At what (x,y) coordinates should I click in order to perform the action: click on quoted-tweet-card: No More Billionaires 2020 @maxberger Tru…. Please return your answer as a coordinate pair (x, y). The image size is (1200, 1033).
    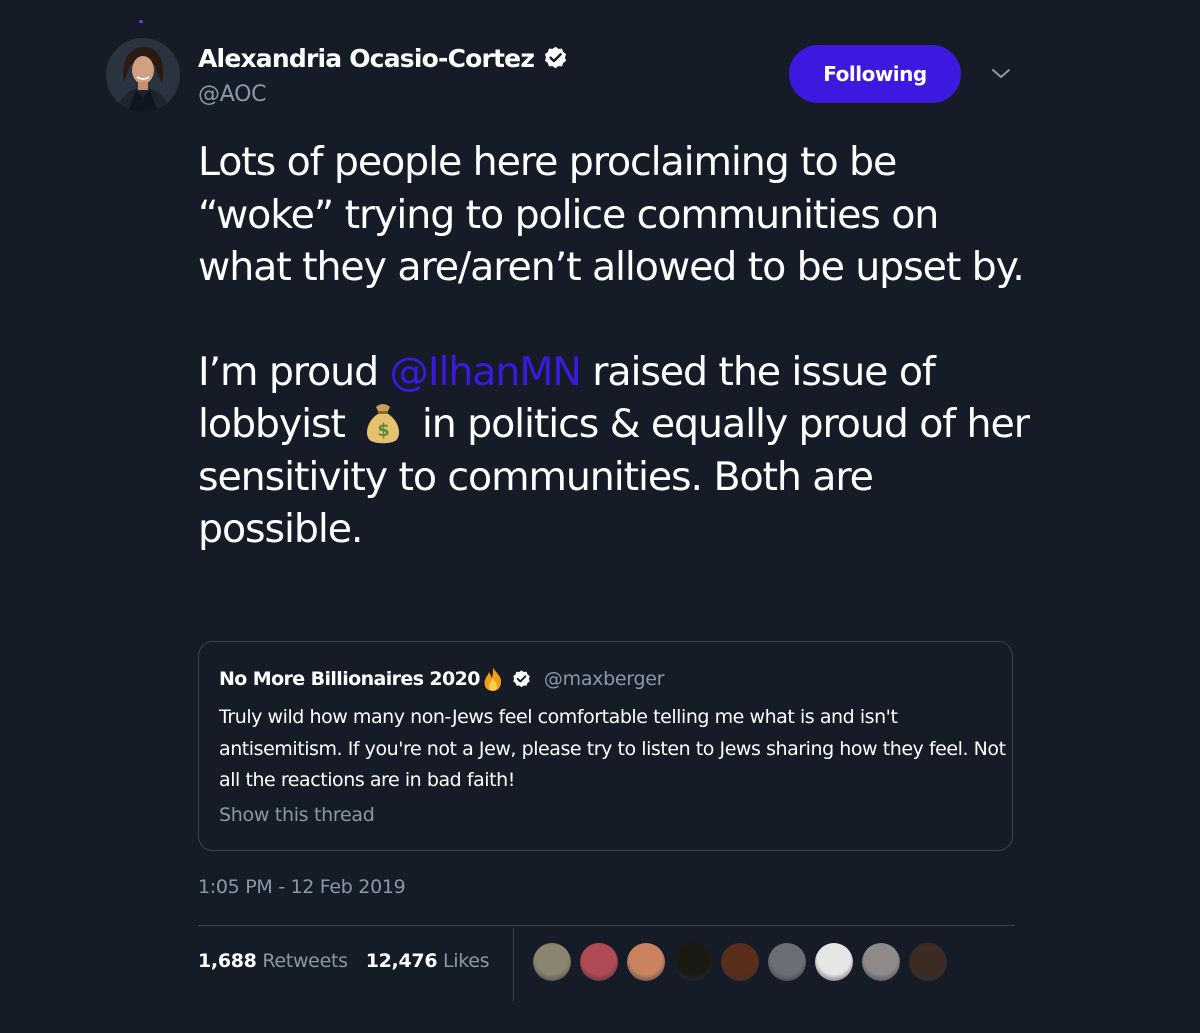
    Looking at the image, I should click on (605, 746).